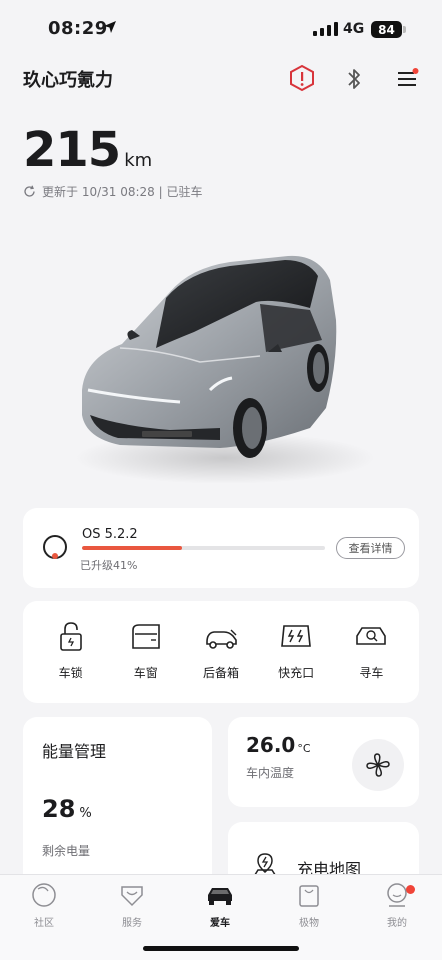 This screenshot has height=960, width=442. What do you see at coordinates (85, 813) in the screenshot?
I see `battery-percentage-unit: %` at bounding box center [85, 813].